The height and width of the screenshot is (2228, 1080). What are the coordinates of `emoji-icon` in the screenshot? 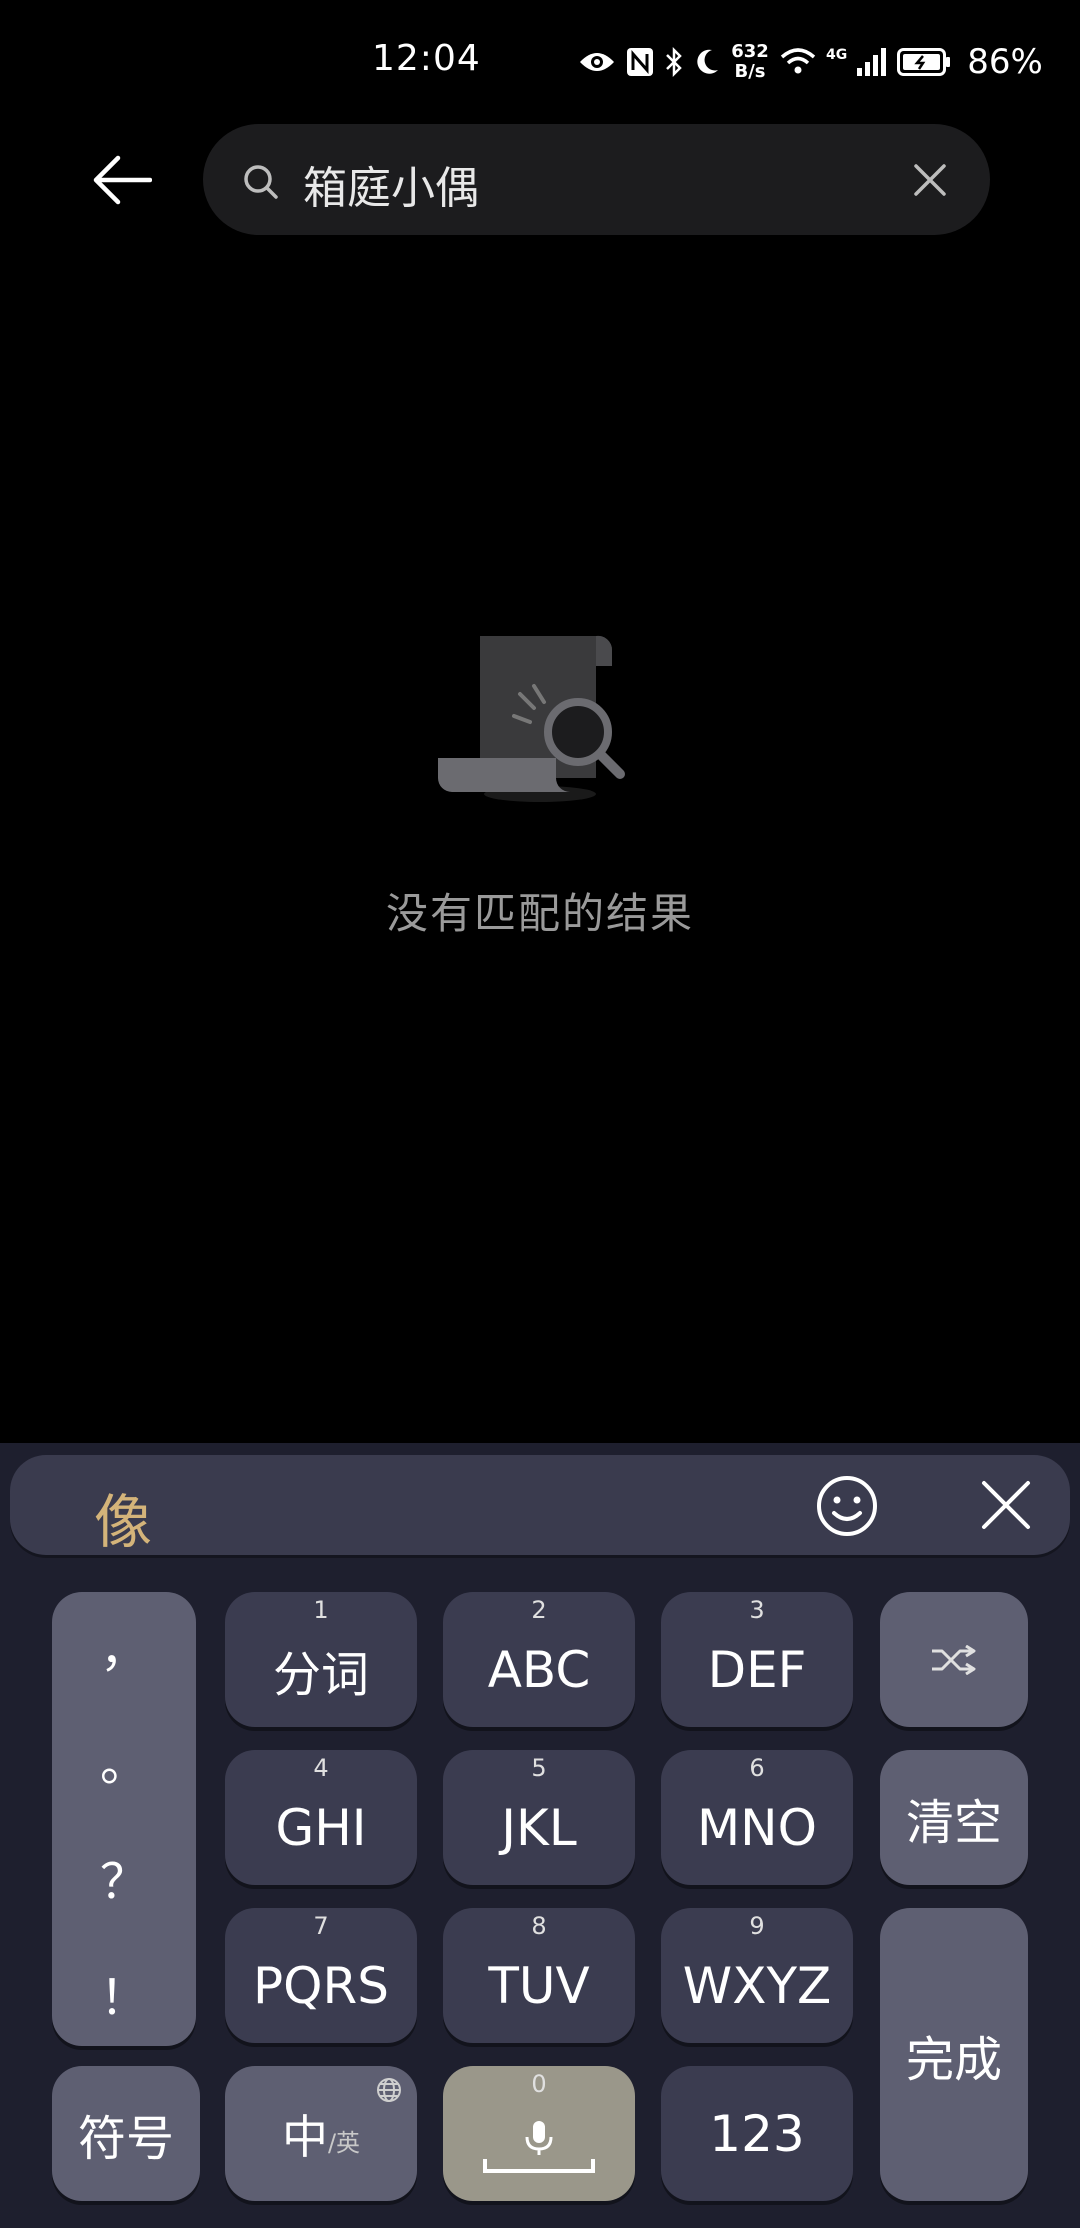 It's located at (847, 1506).